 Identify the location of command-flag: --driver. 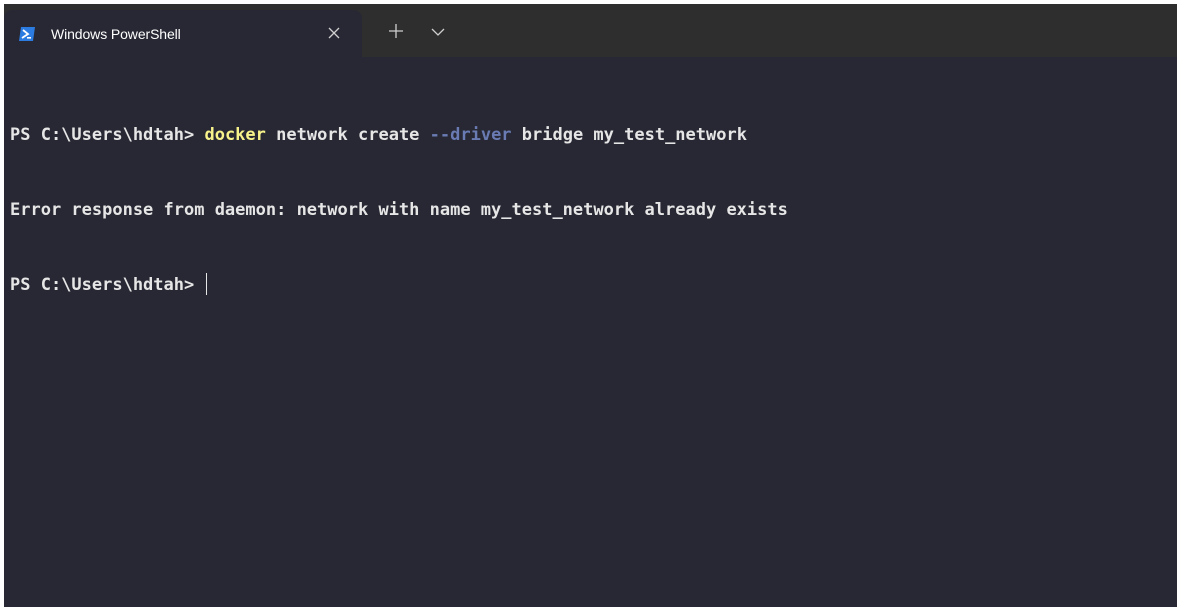
(470, 135).